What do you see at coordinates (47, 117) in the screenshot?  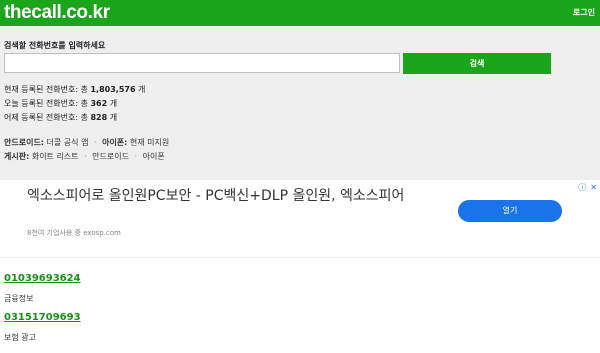 I see `stat-yesterday-prefix: 어제 등록된 전화번호: 총` at bounding box center [47, 117].